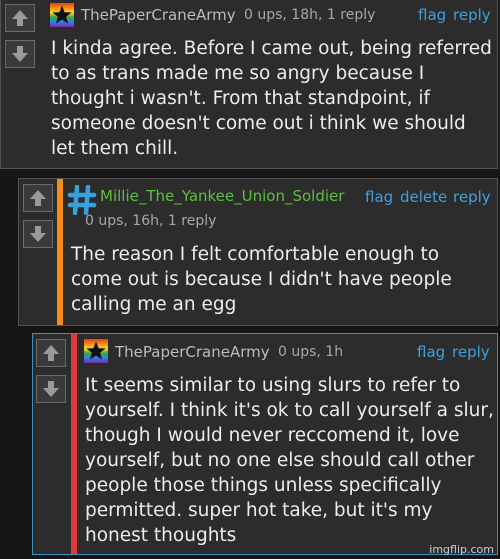  Describe the element at coordinates (311, 352) in the screenshot. I see `comment-meta: 0 ups, 1h` at that location.